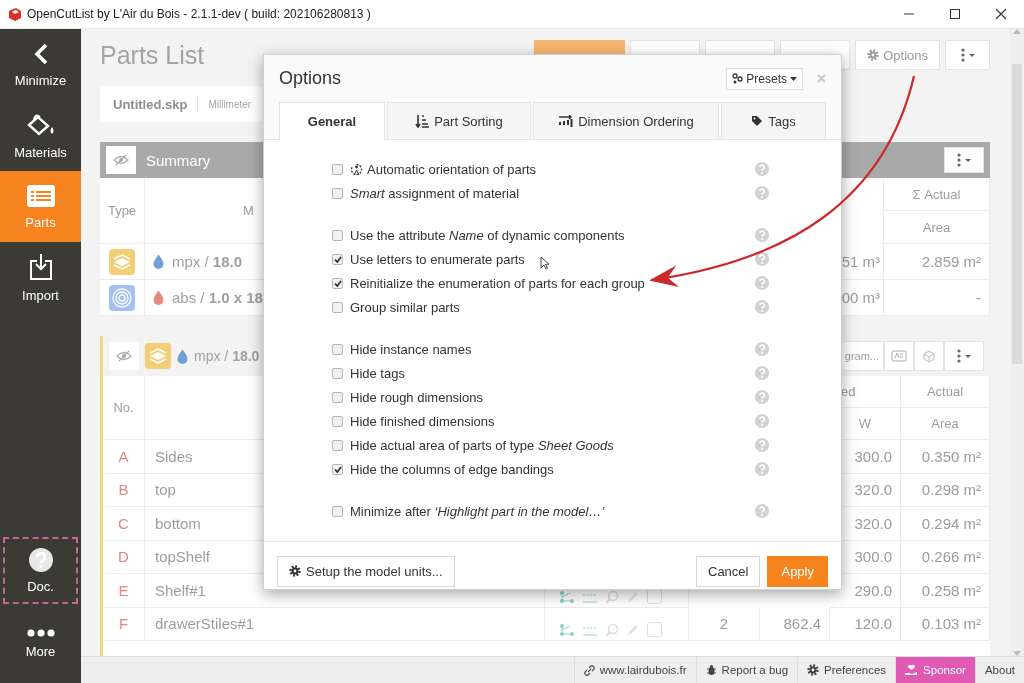 This screenshot has width=1024, height=683. What do you see at coordinates (487, 235) in the screenshot?
I see `option-label: Use the attribute Name of dynamic components` at bounding box center [487, 235].